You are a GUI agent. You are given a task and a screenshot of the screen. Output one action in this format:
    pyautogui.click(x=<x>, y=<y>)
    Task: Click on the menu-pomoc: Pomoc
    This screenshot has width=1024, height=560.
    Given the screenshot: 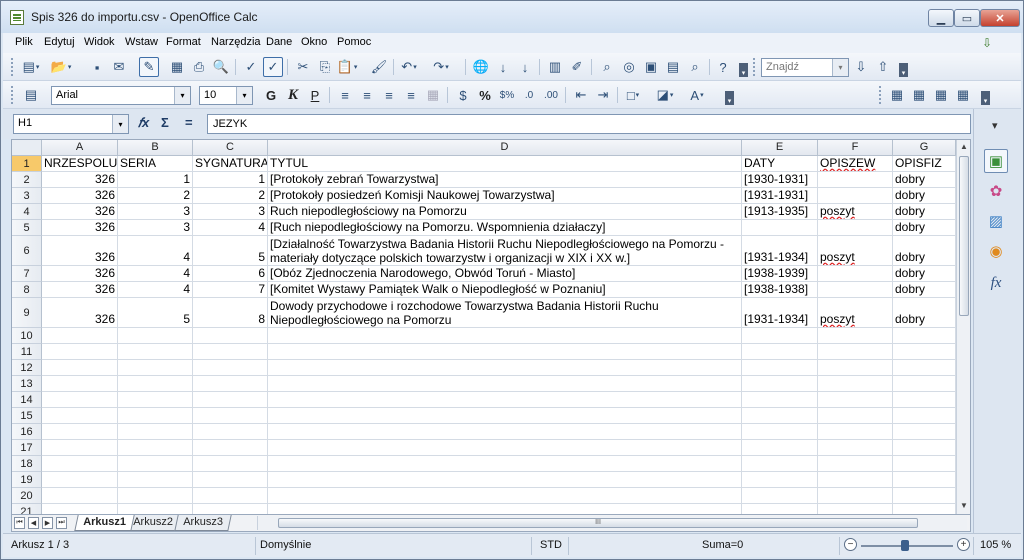 What is the action you would take?
    pyautogui.click(x=354, y=42)
    